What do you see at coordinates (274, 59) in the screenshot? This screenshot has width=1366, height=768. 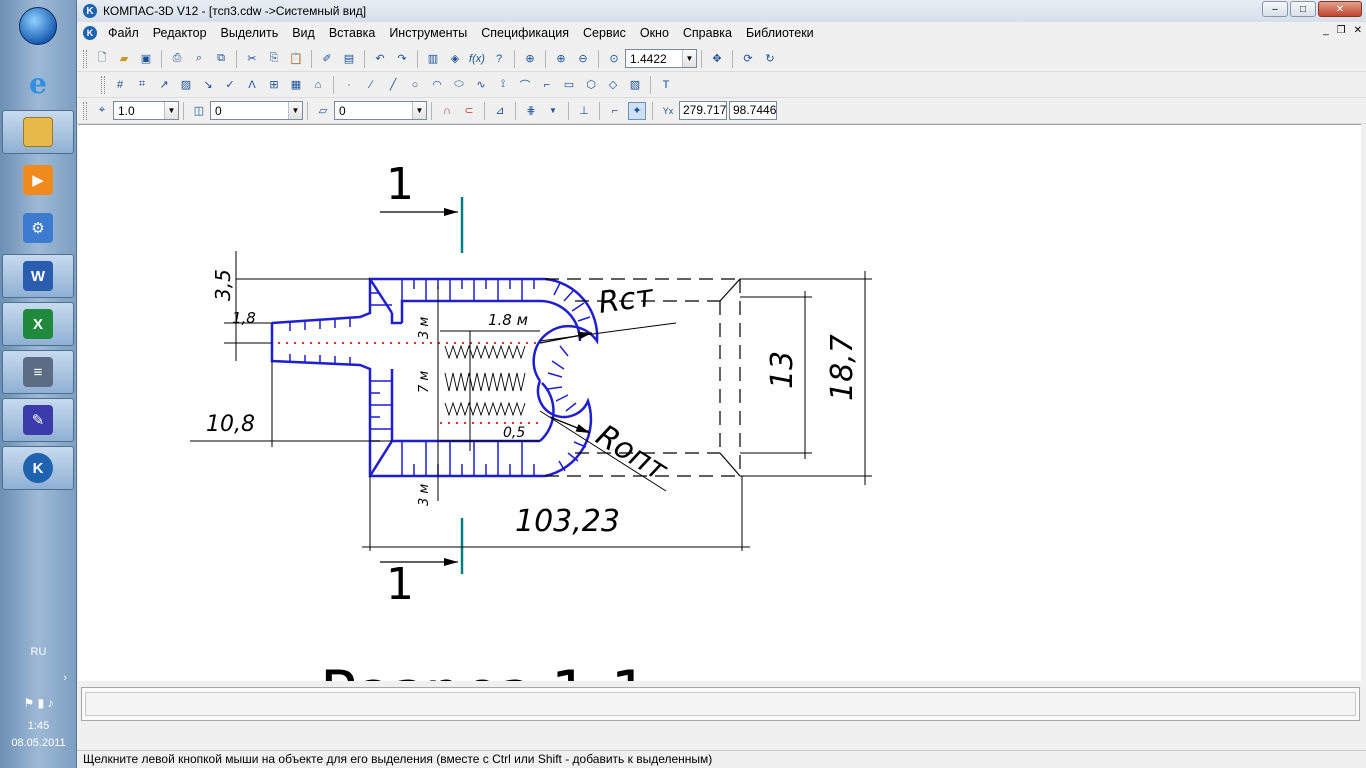 I see `copy-icon: ⎘` at bounding box center [274, 59].